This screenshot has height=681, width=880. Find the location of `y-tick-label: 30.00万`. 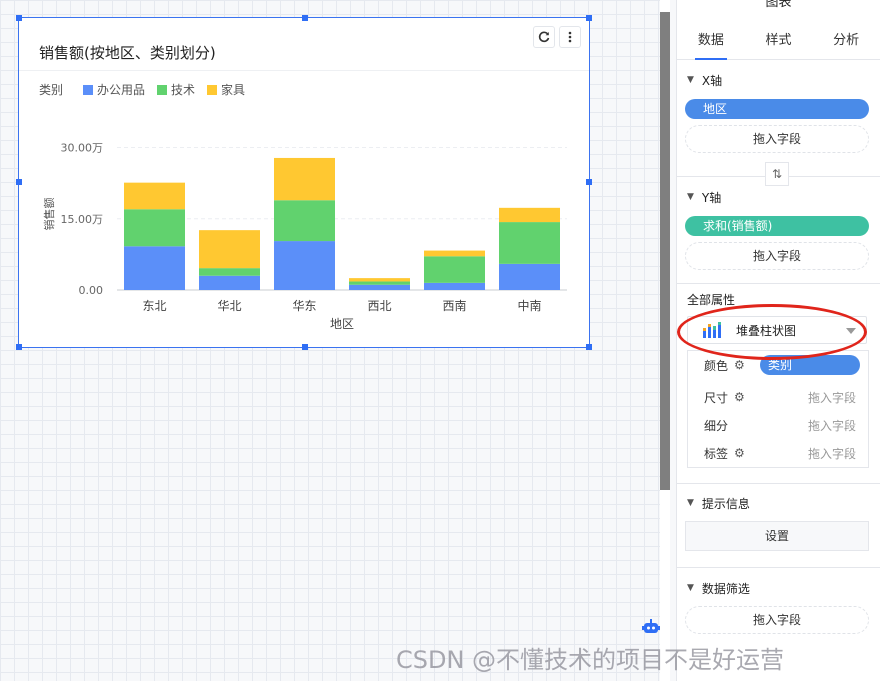

y-tick-label: 30.00万 is located at coordinates (82, 148).